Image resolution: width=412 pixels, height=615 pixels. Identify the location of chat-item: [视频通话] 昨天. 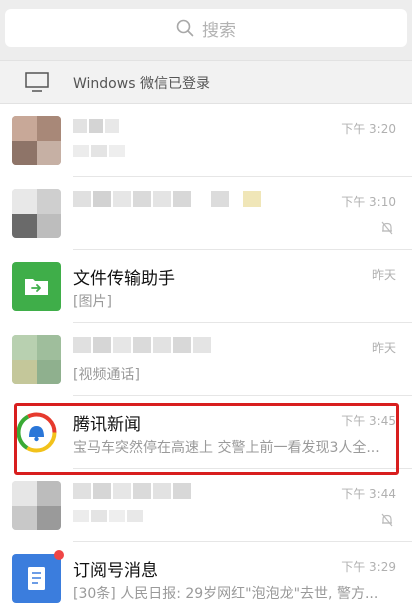
(206, 359).